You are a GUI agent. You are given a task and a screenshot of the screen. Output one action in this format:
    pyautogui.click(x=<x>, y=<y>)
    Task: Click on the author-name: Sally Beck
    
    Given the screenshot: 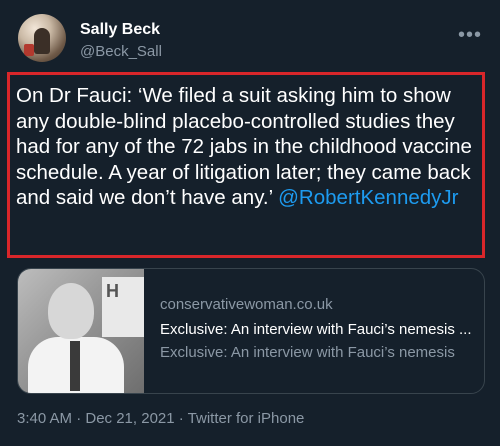 What is the action you would take?
    pyautogui.click(x=120, y=30)
    